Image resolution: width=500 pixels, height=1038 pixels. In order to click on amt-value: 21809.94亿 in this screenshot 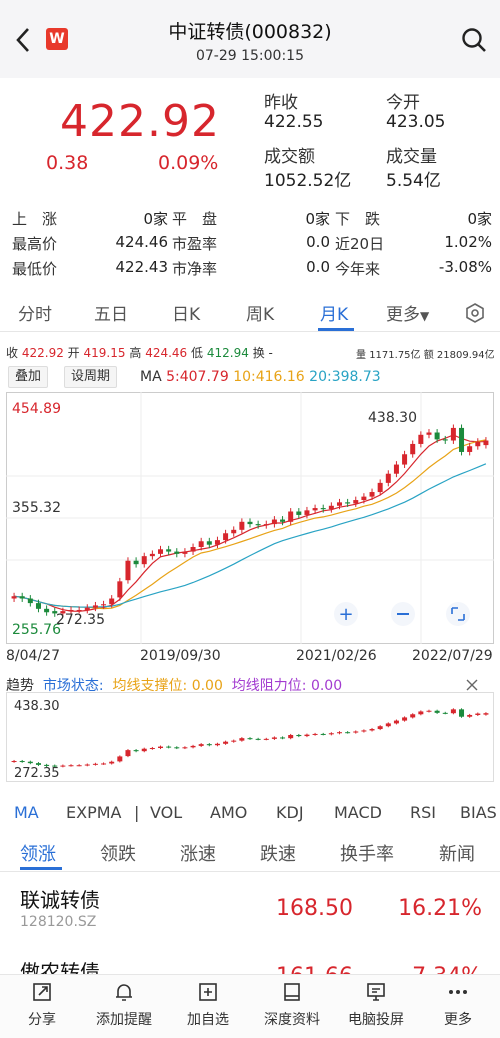, I will do `click(465, 355)`.